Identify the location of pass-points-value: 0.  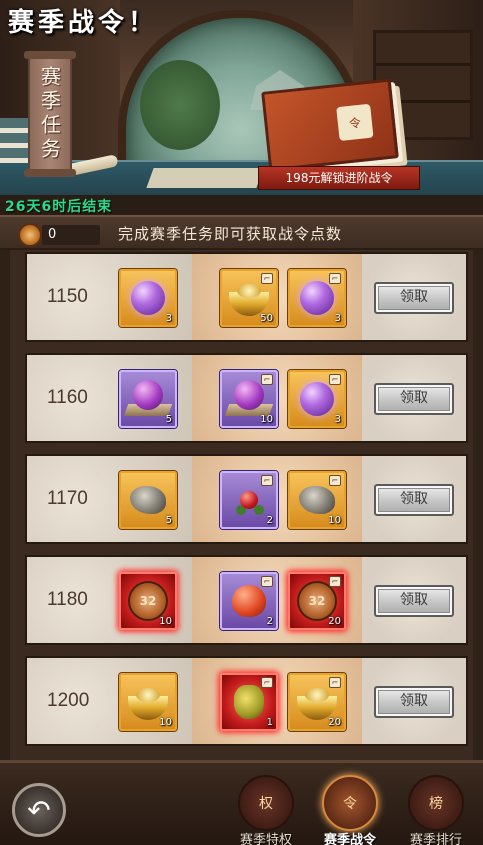
(71, 235).